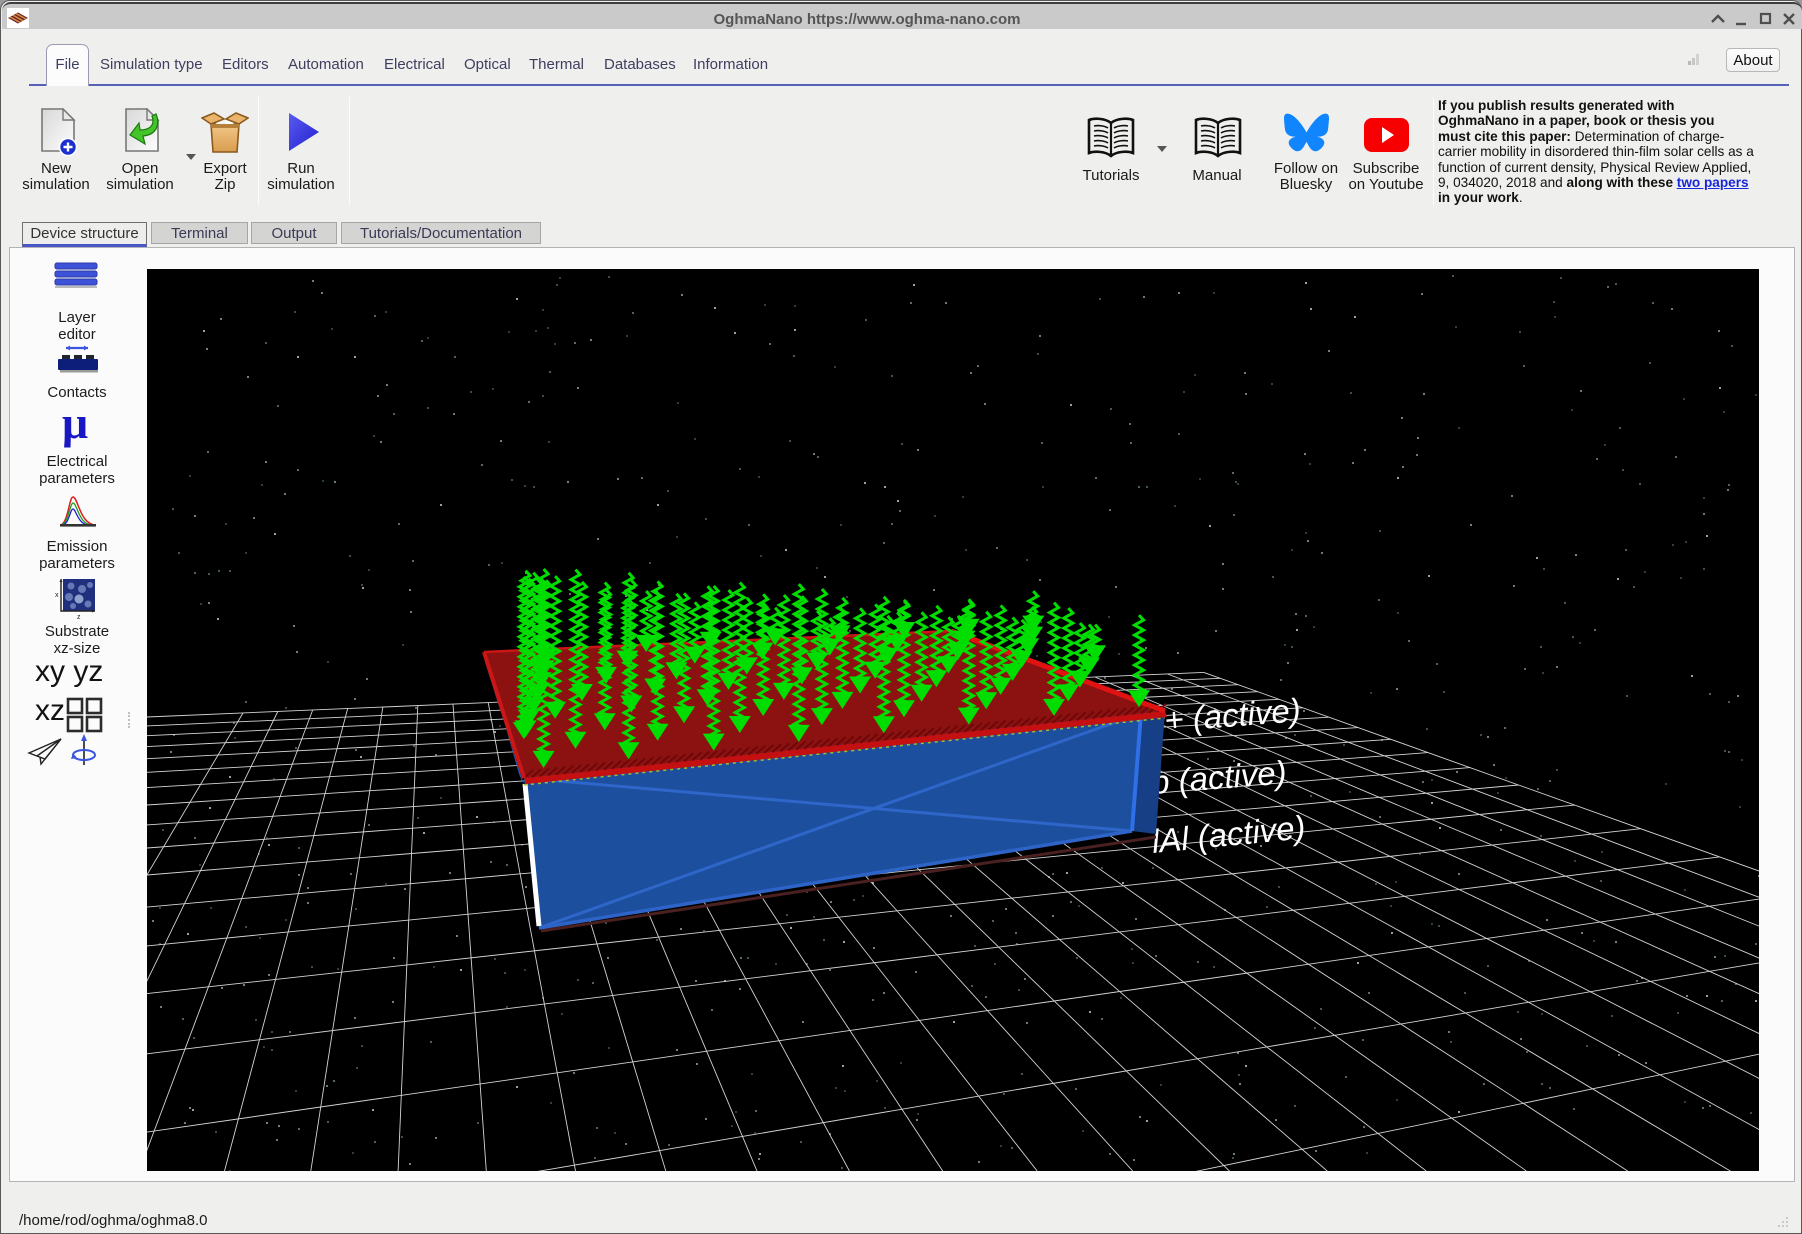 Image resolution: width=1802 pixels, height=1234 pixels. I want to click on svg-text: p (active), so click(1218, 777).